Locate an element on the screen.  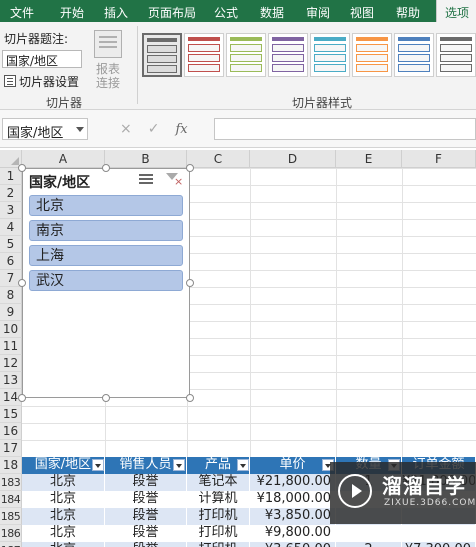
table-cell: ¥9,800.00 is located at coordinates (293, 533).